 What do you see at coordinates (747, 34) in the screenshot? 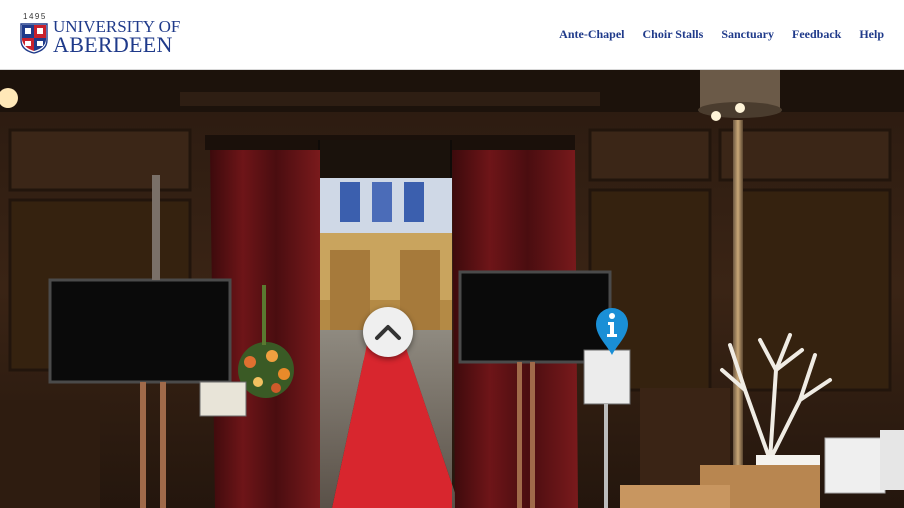
I see `nav-sanctuary: Sanctuary` at bounding box center [747, 34].